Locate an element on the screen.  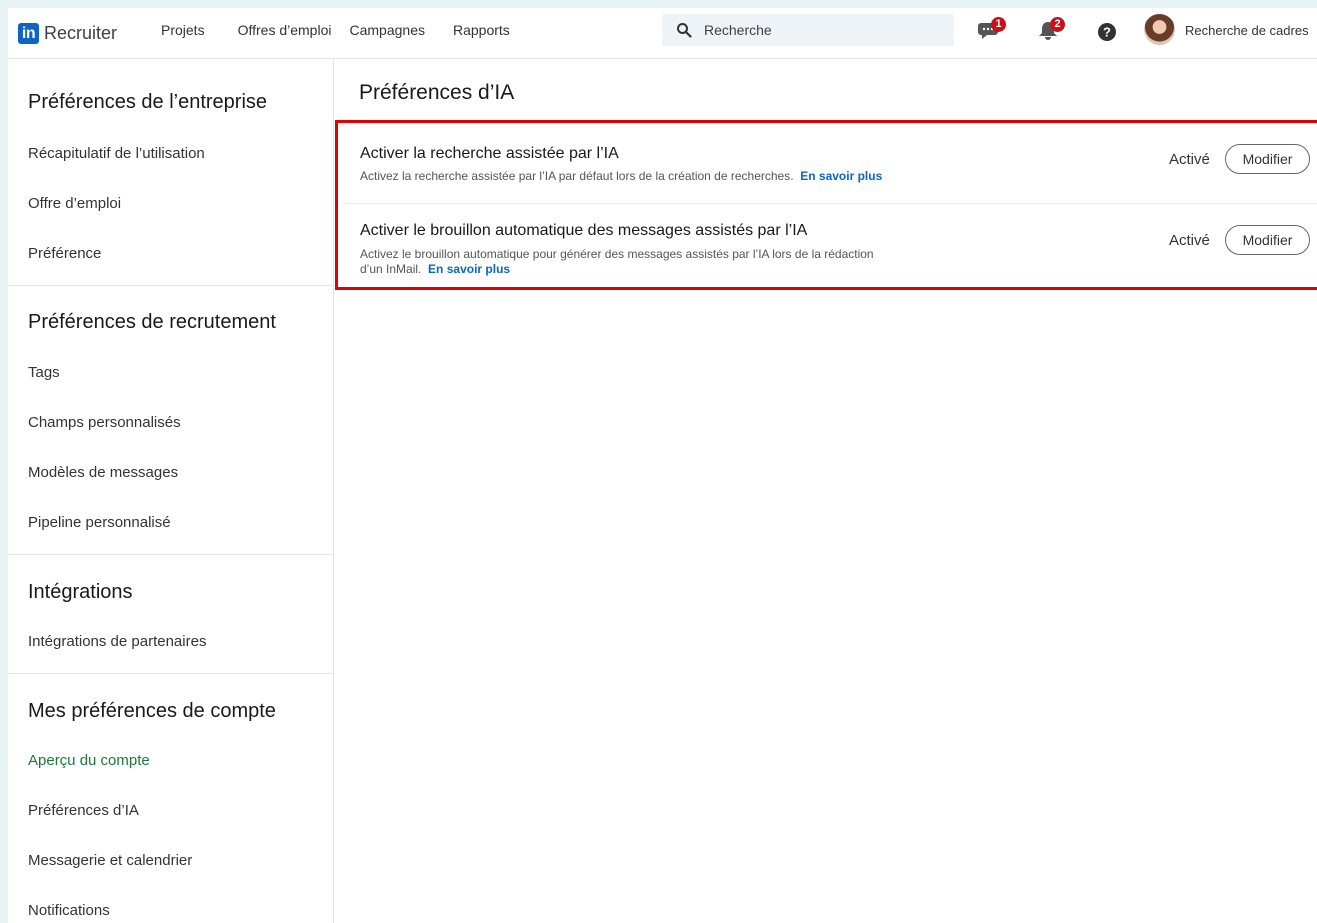
sidebar-item-messagerie: Messagerie et calendrier is located at coordinates (110, 860).